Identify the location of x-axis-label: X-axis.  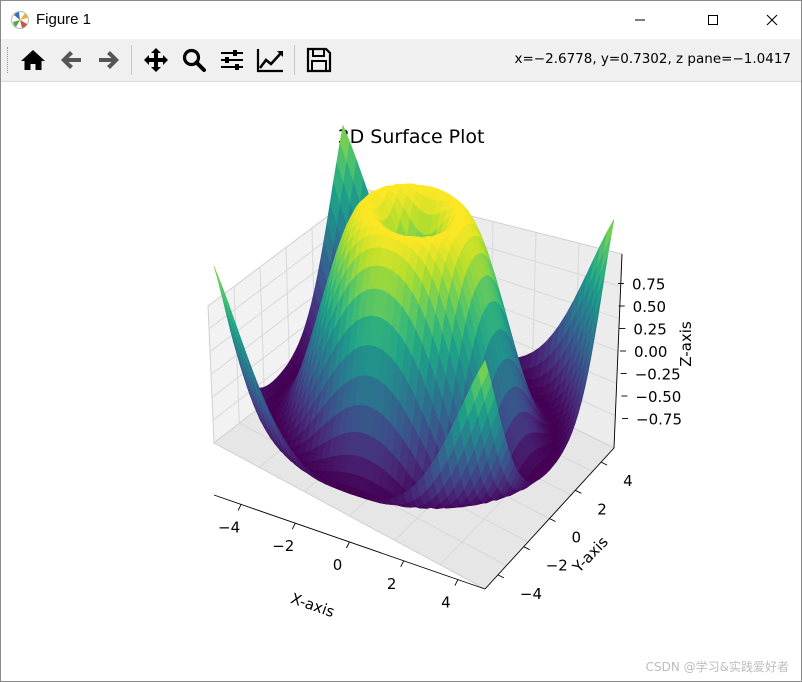
(312, 605).